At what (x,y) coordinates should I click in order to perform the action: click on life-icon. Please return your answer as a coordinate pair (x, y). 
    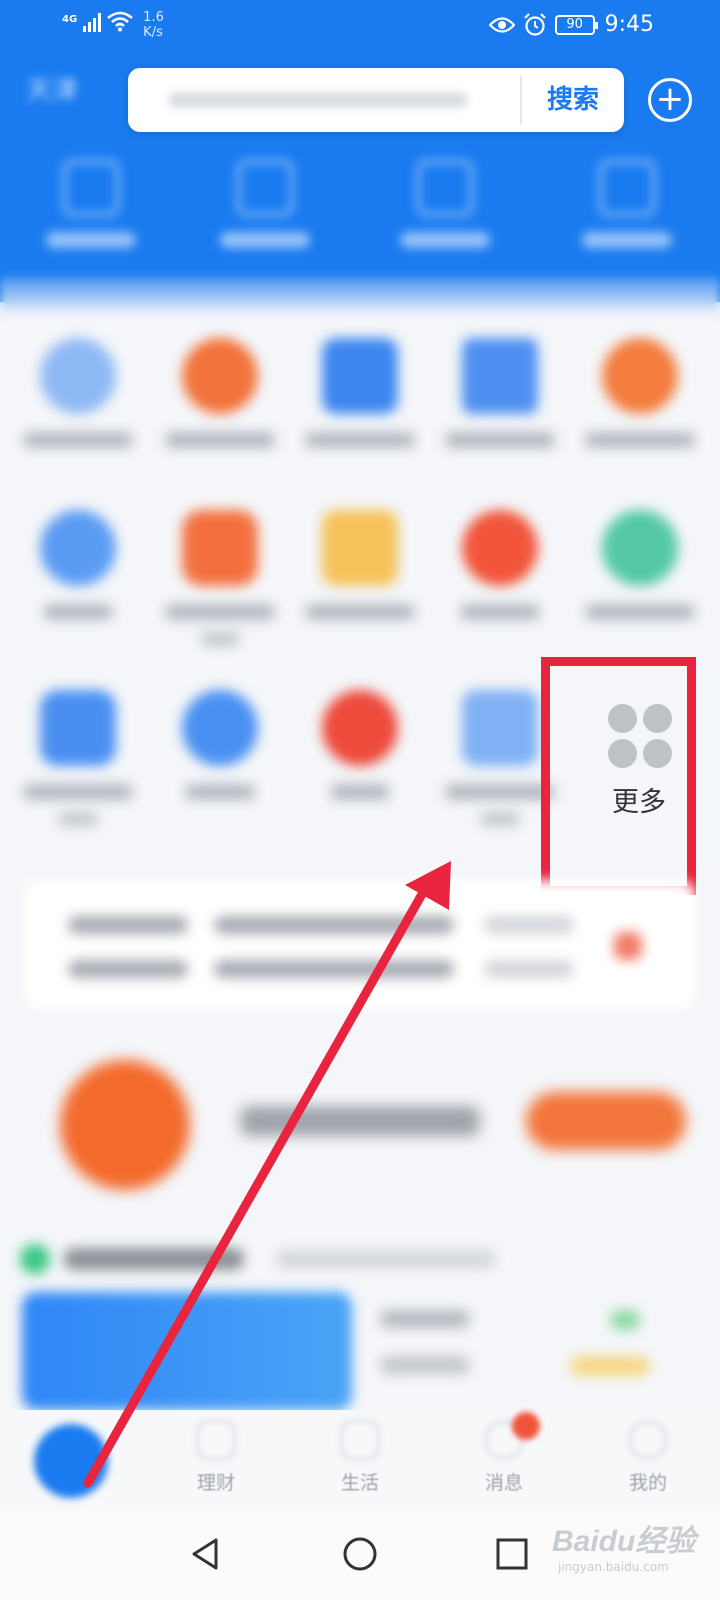
    Looking at the image, I should click on (360, 1440).